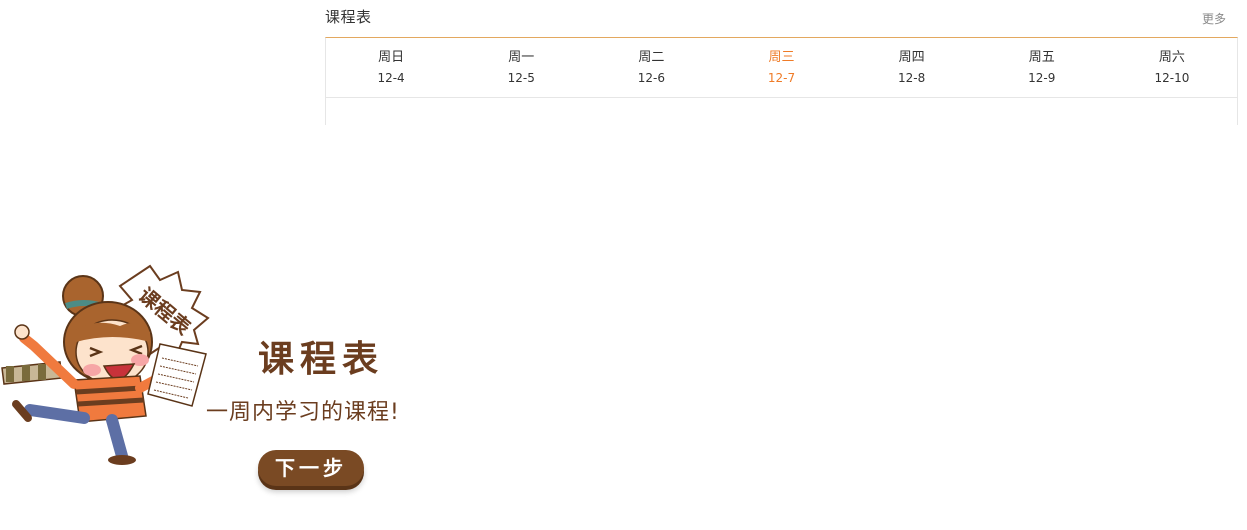 The width and height of the screenshot is (1247, 530). What do you see at coordinates (912, 78) in the screenshot?
I see `day-date: 12-8` at bounding box center [912, 78].